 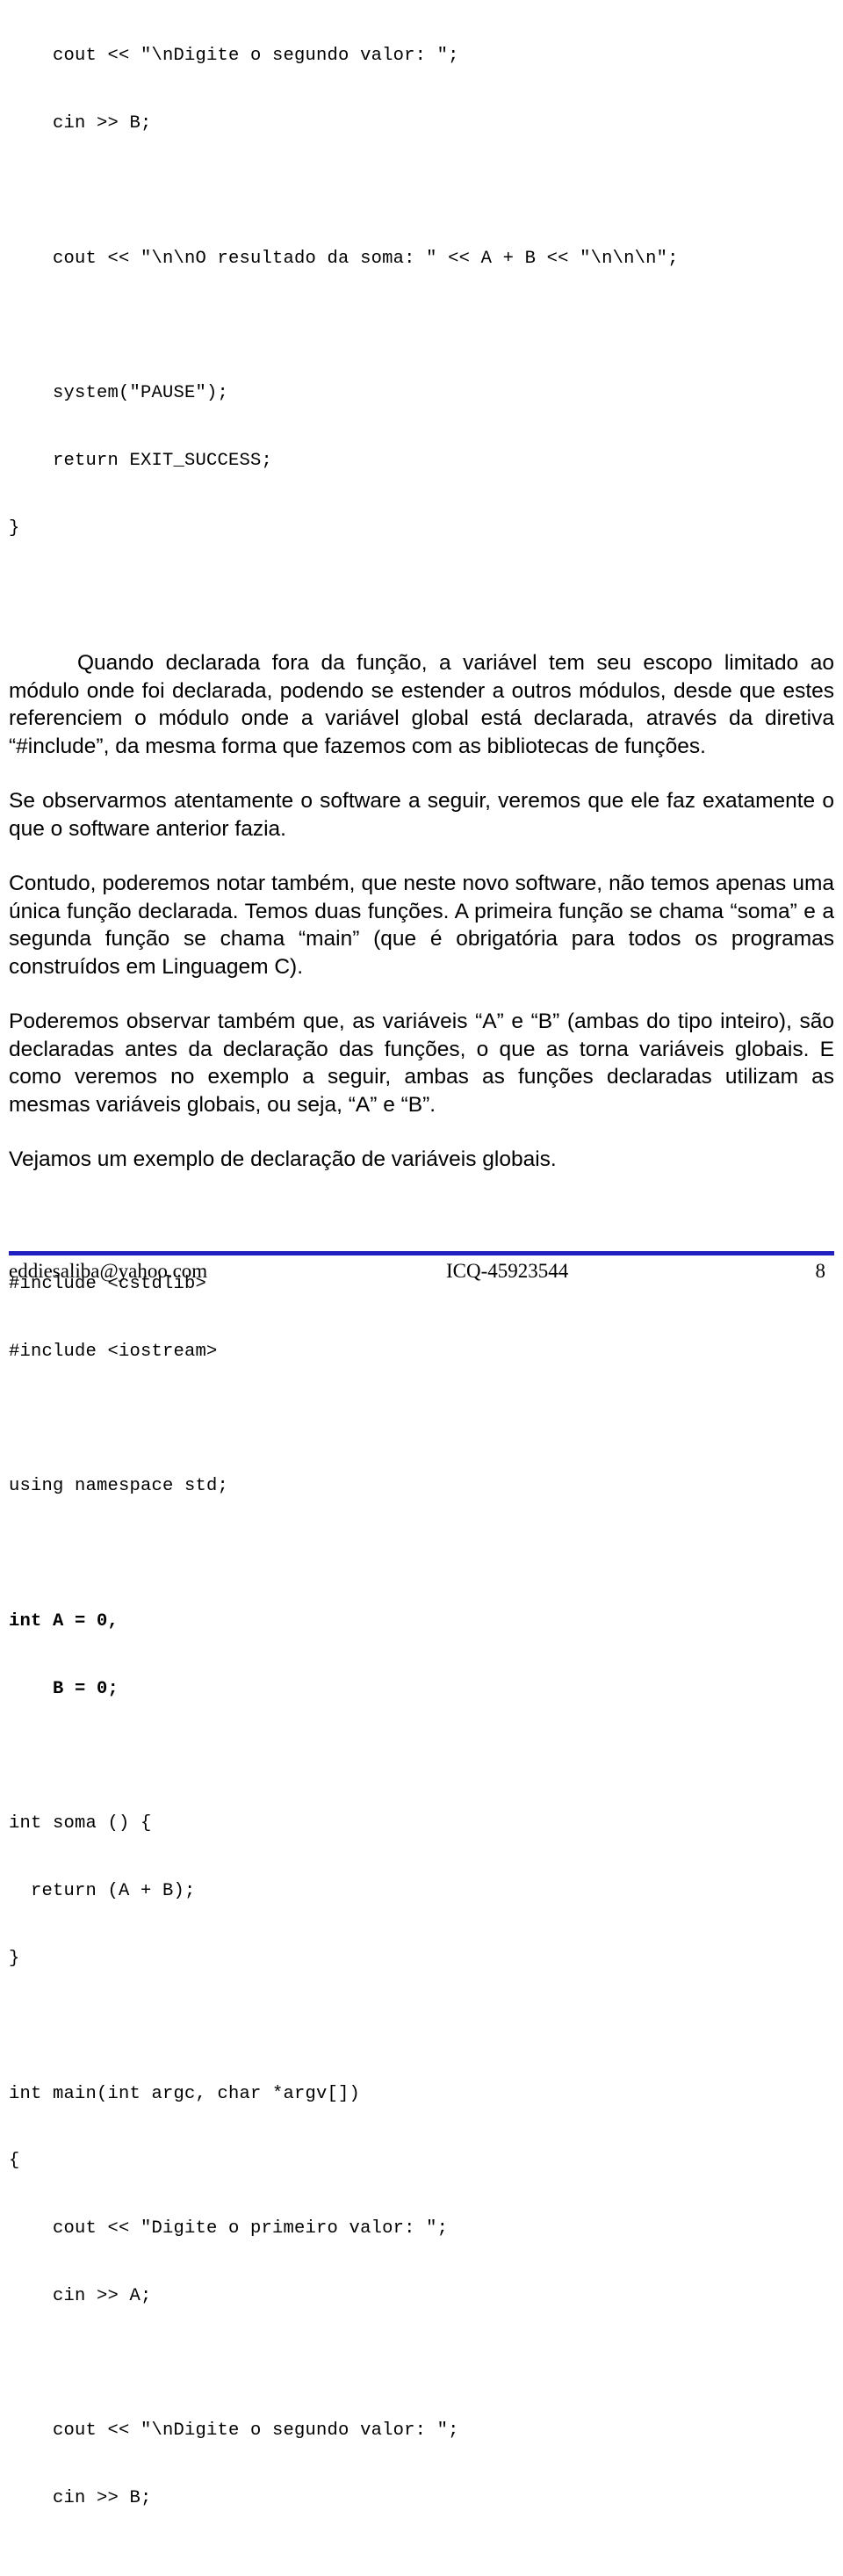 I want to click on code-line-global-b: B = 0;, so click(x=64, y=1688).